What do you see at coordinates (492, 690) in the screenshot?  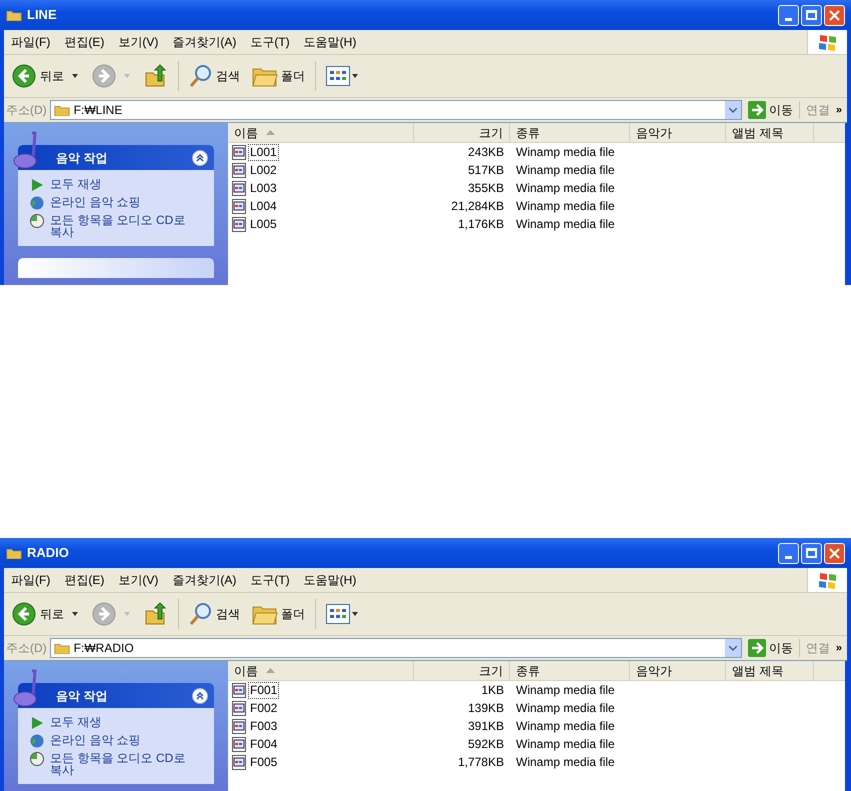 I see `file-size: 1KB` at bounding box center [492, 690].